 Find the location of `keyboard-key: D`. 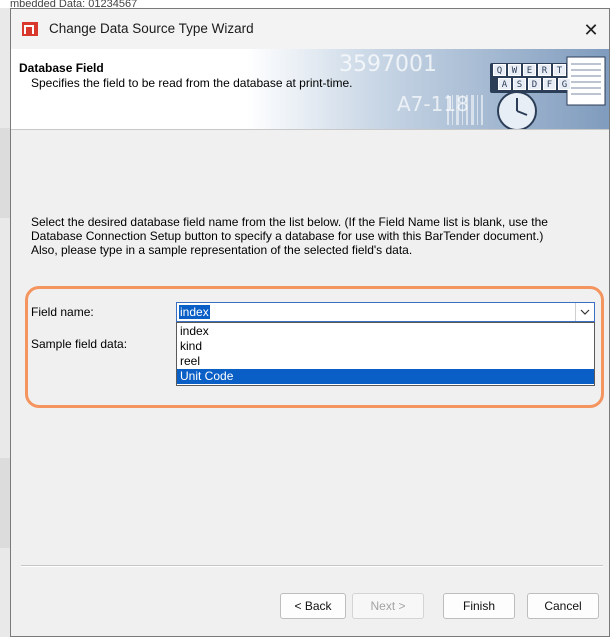

keyboard-key: D is located at coordinates (534, 84).